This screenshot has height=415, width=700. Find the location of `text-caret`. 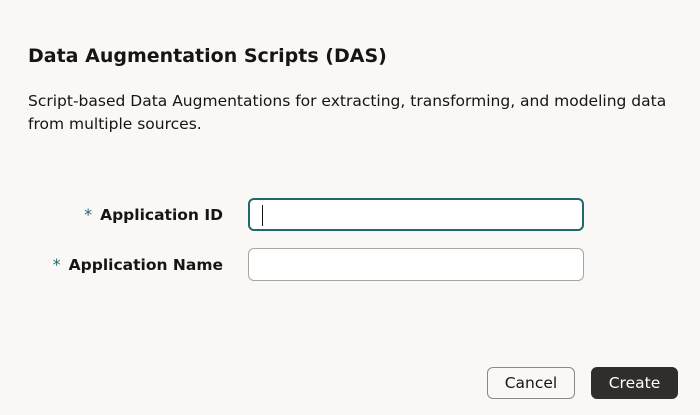

text-caret is located at coordinates (262, 215).